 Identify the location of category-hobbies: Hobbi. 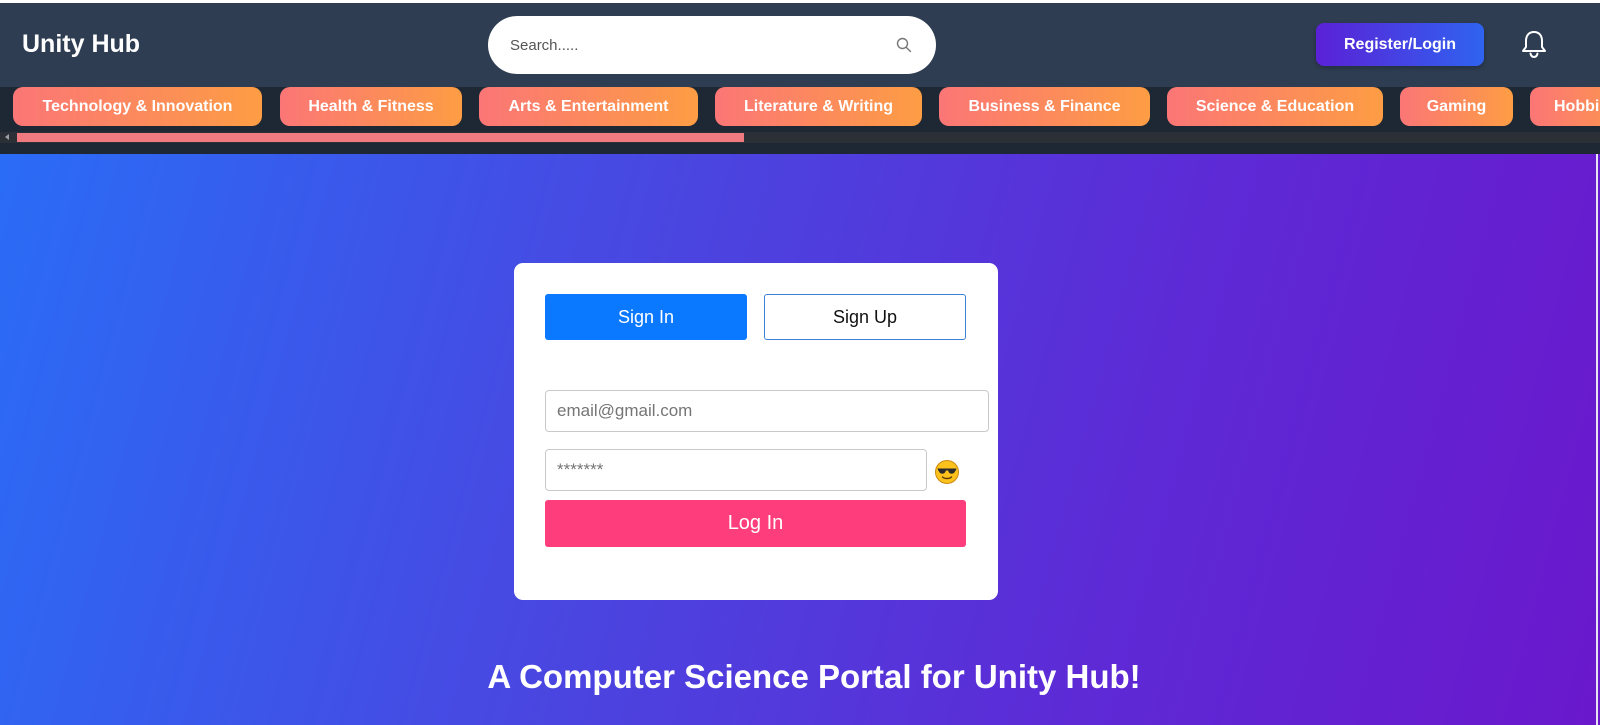
(1565, 106).